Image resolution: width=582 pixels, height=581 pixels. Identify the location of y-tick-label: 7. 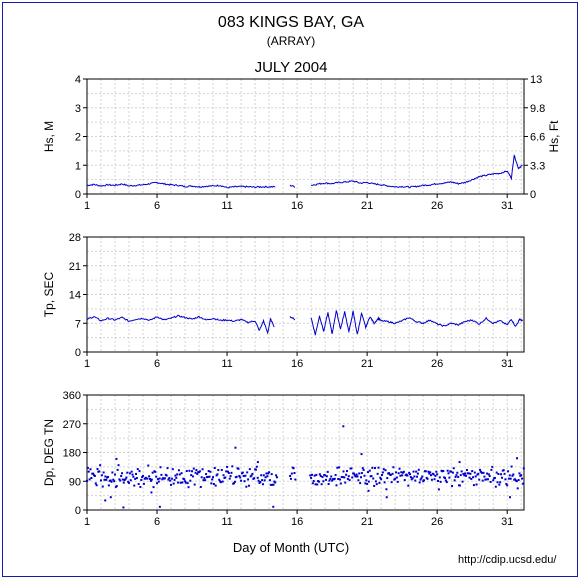
(78, 324).